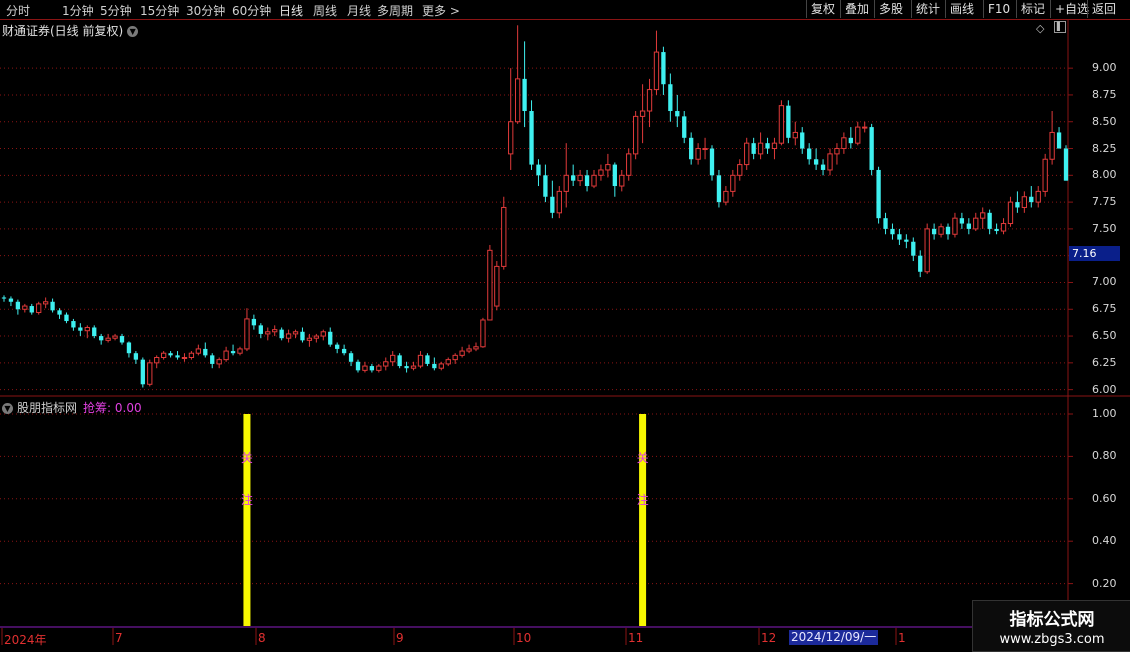 Image resolution: width=1130 pixels, height=652 pixels. Describe the element at coordinates (7, 408) in the screenshot. I see `chevron-down-icon: ▼` at that location.